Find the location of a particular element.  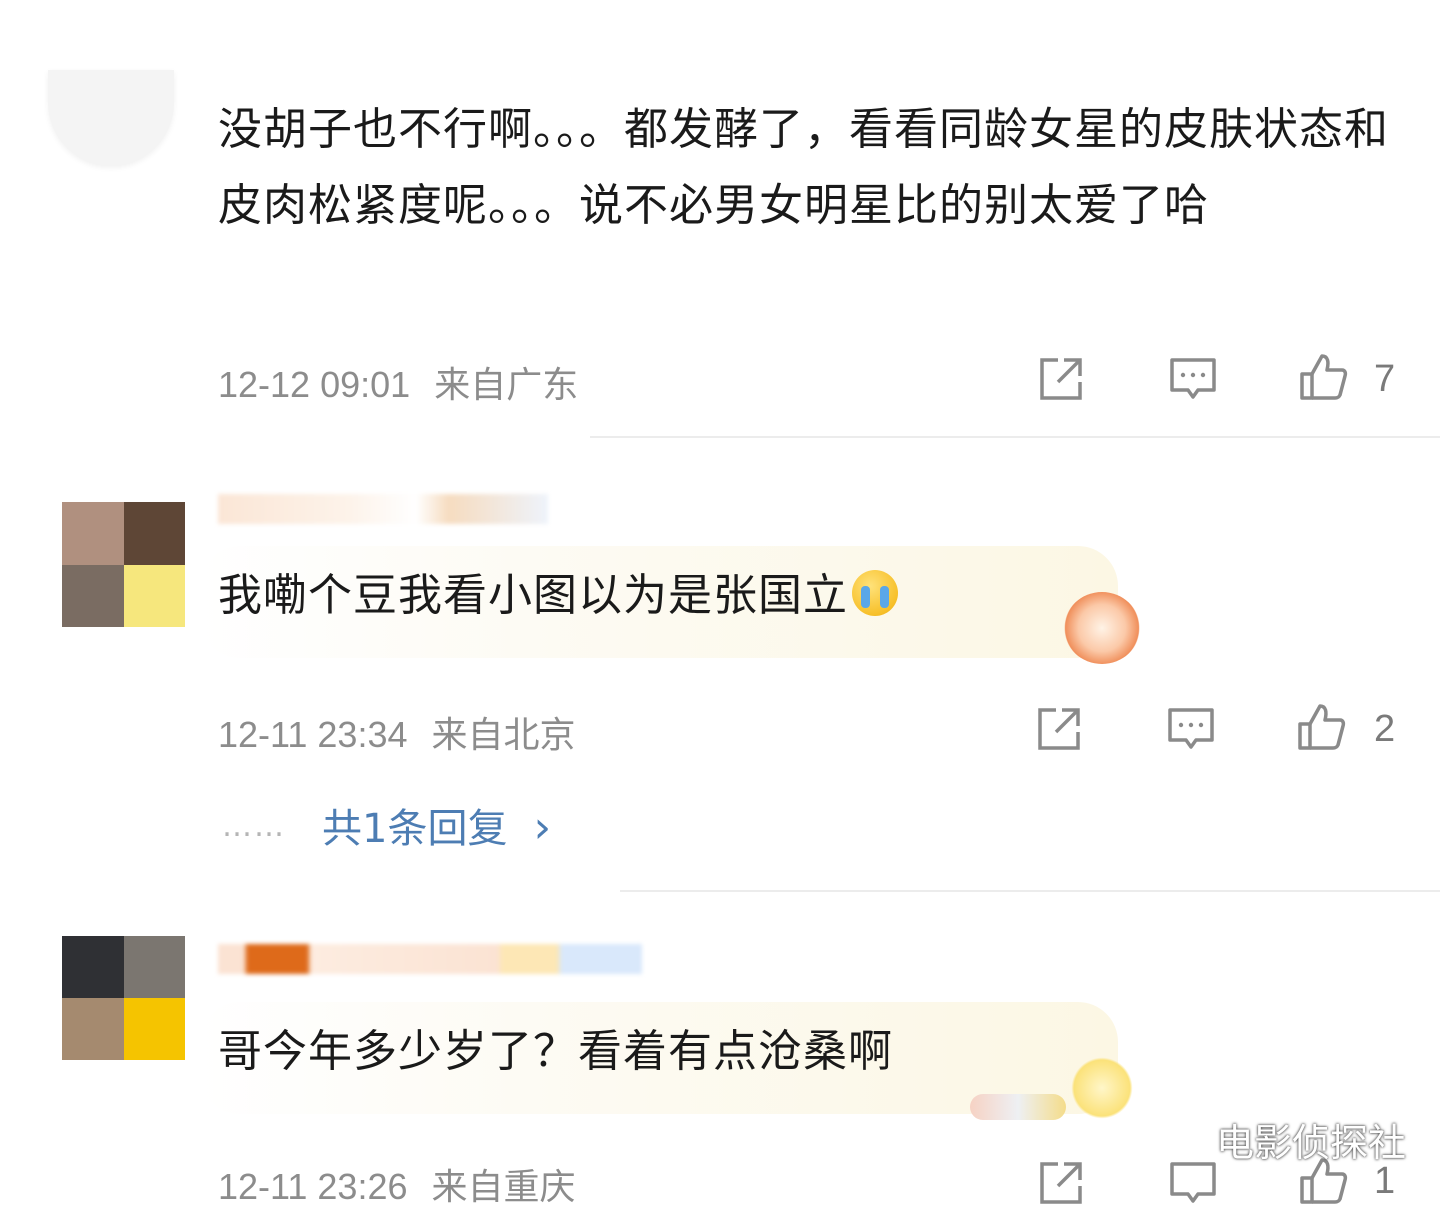

comment-text-body: 我嘞个豆我看小图以为是张国立 is located at coordinates (533, 595).